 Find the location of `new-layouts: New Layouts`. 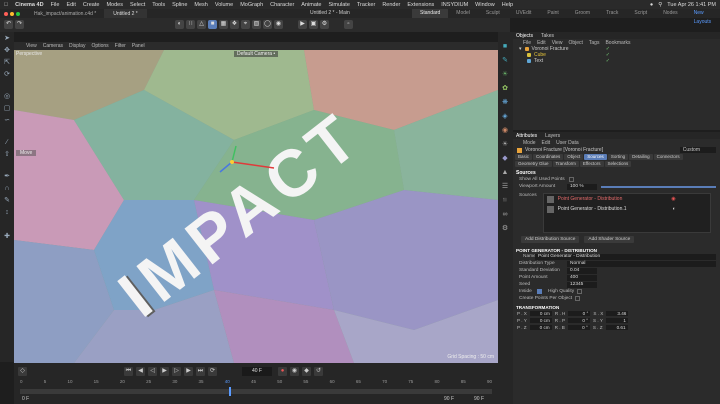

new-layouts: New Layouts is located at coordinates (703, 17).